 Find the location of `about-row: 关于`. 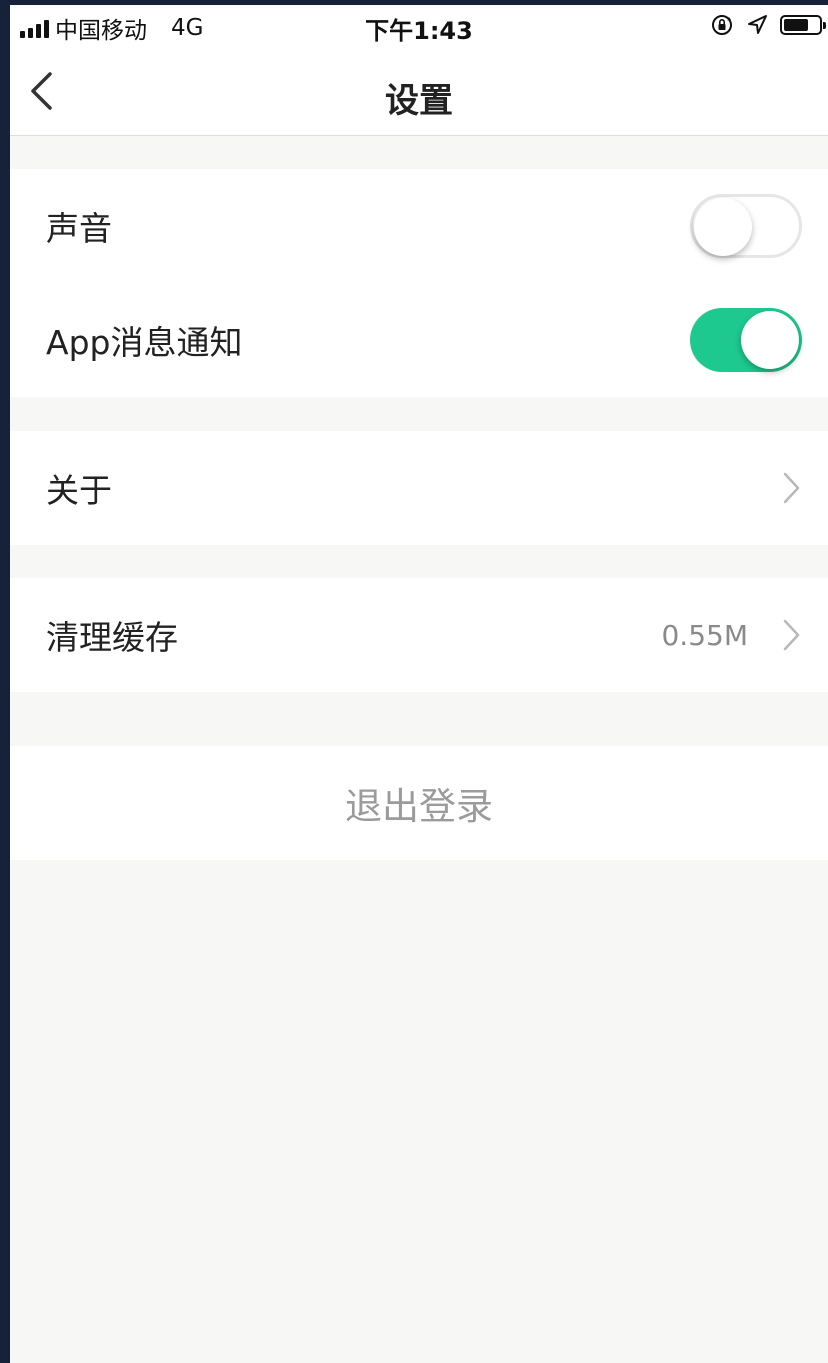

about-row: 关于 is located at coordinates (419, 488).